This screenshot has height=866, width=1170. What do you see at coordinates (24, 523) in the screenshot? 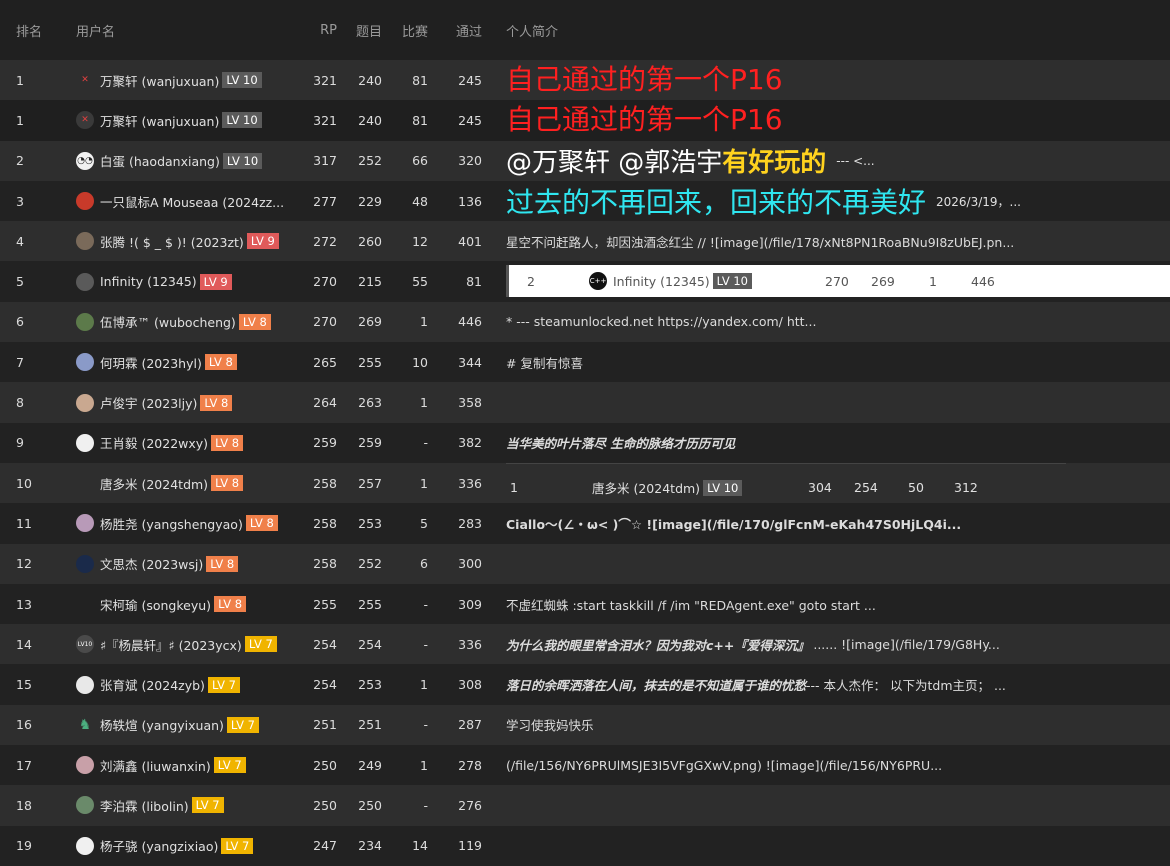
I see `rank-cell: 11` at bounding box center [24, 523].